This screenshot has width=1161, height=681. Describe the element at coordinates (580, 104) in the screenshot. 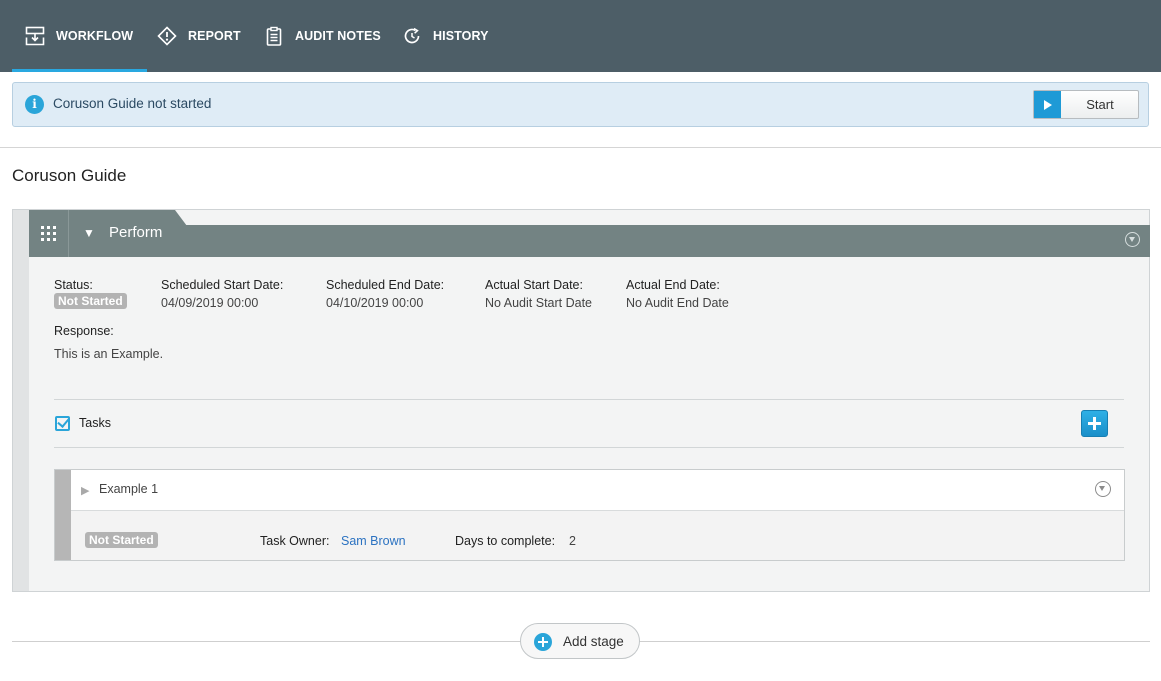

I see `status-banner: i Coruson Guide not started Start` at that location.